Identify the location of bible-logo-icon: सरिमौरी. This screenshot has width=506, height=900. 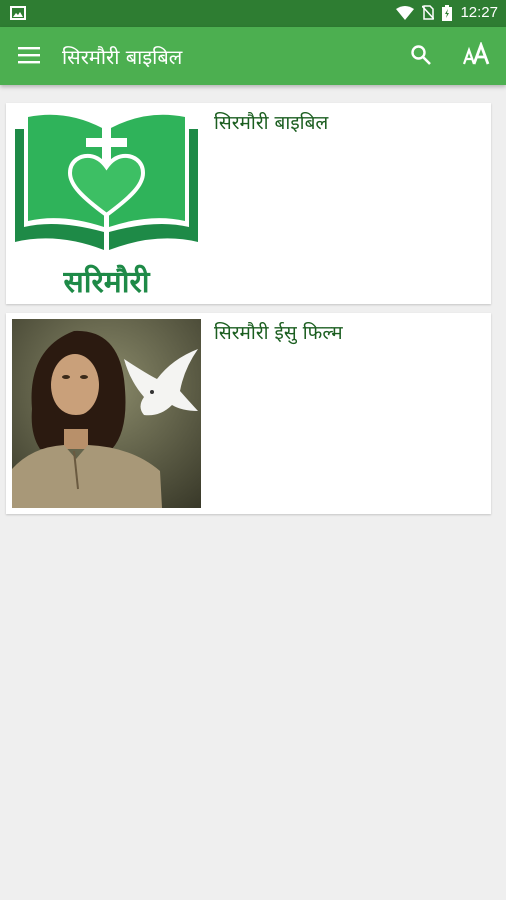
(106, 206).